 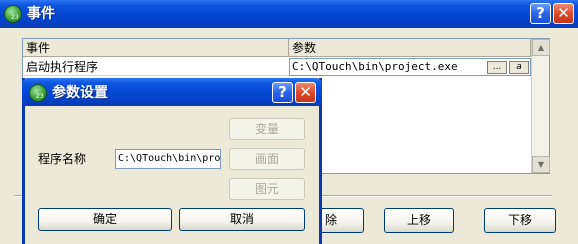 What do you see at coordinates (156, 67) in the screenshot?
I see `table-row-event-cell: 启动执行程序` at bounding box center [156, 67].